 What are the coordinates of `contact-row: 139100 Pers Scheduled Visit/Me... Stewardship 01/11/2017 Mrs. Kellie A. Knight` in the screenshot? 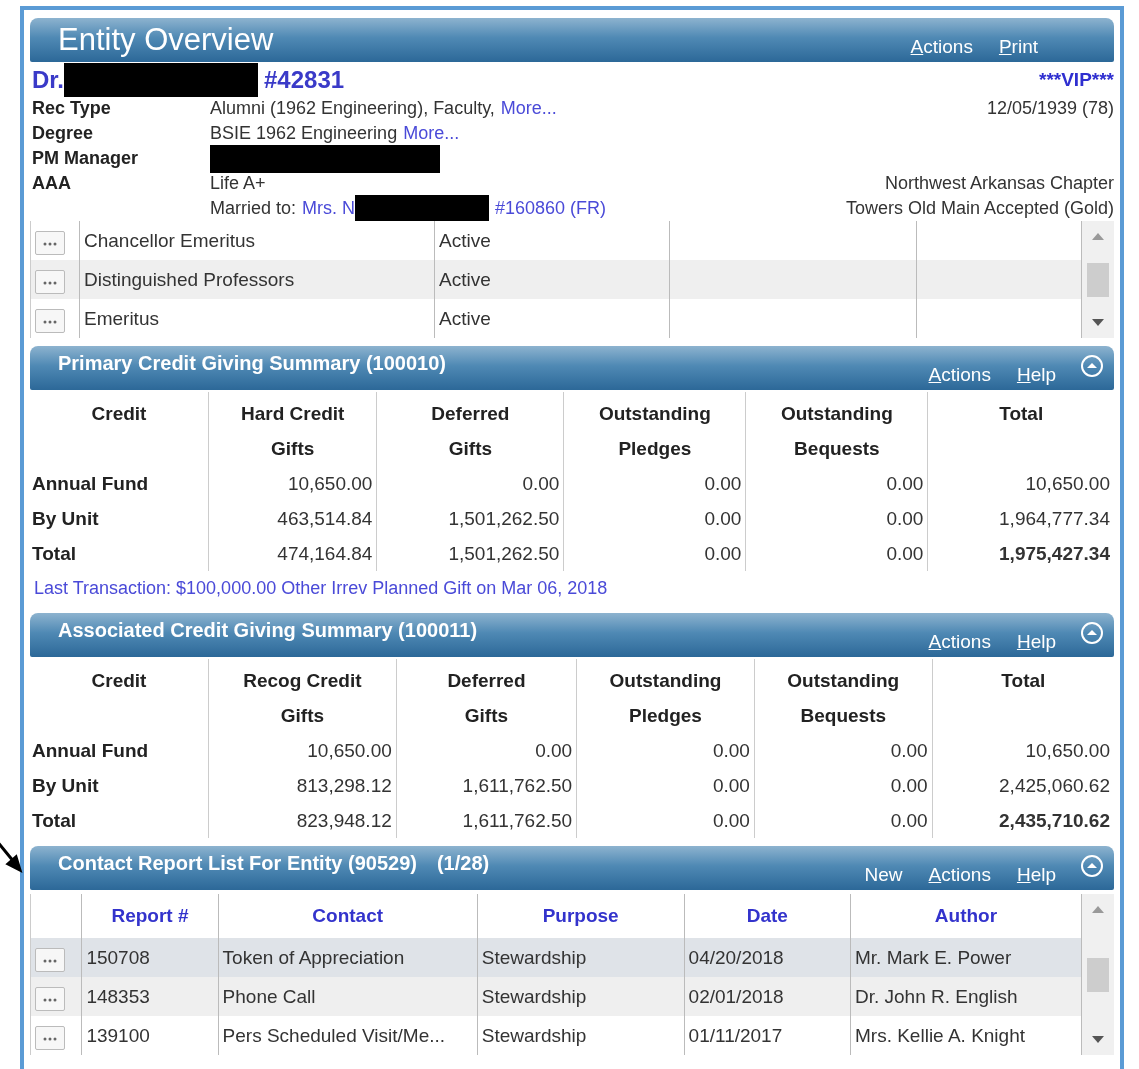 It's located at (556, 1035).